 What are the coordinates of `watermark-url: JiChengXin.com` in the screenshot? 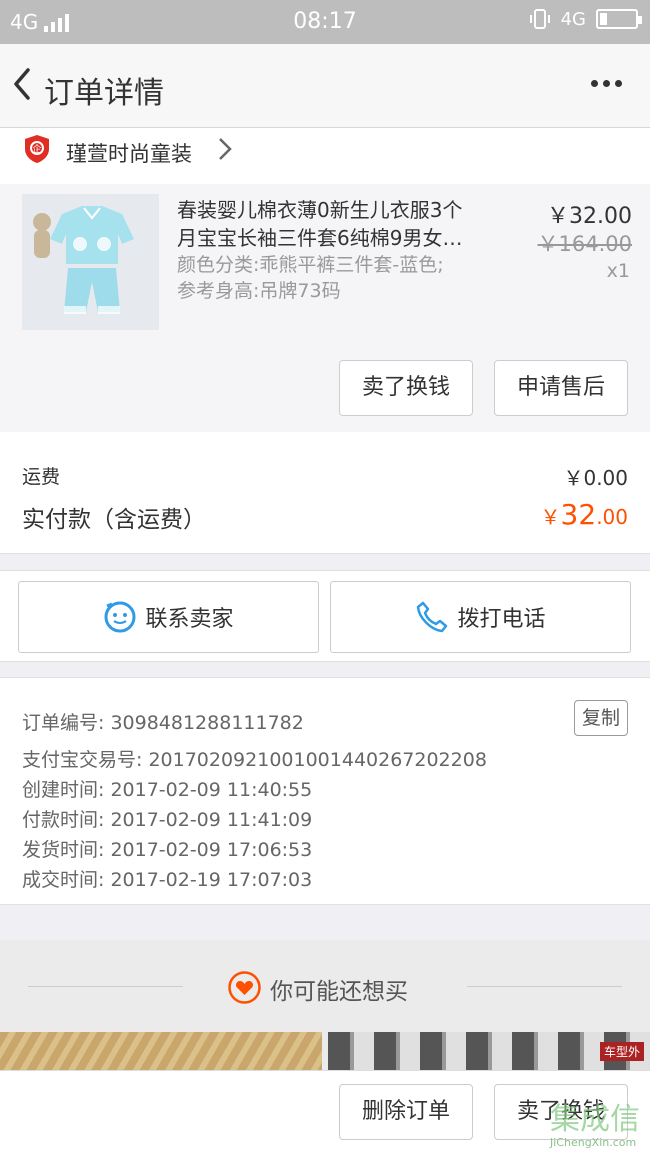 It's located at (593, 1142).